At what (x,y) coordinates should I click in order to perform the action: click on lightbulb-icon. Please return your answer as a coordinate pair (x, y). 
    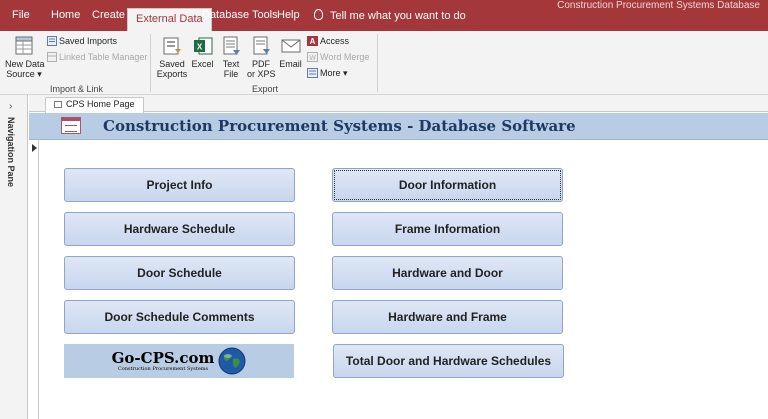
    Looking at the image, I should click on (318, 14).